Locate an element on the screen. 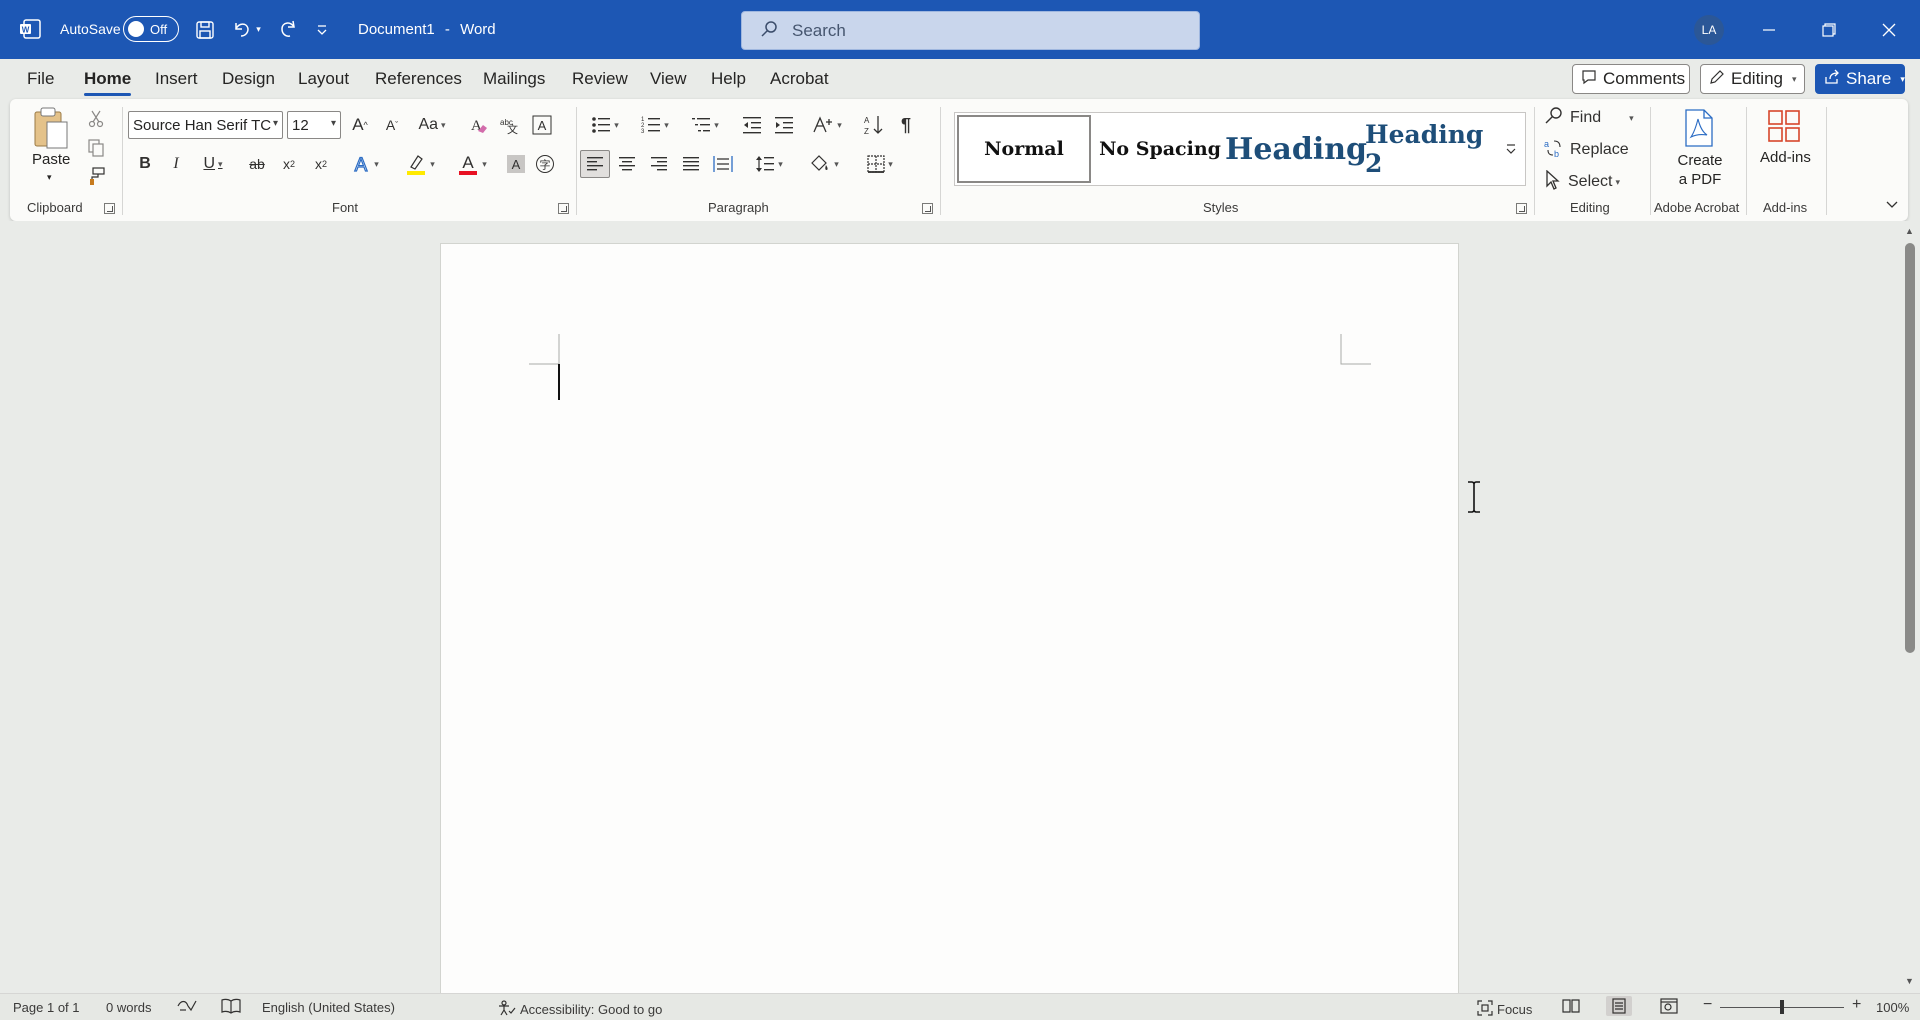 The height and width of the screenshot is (1020, 1920). collapse-ribbon-chevron-icon is located at coordinates (1892, 205).